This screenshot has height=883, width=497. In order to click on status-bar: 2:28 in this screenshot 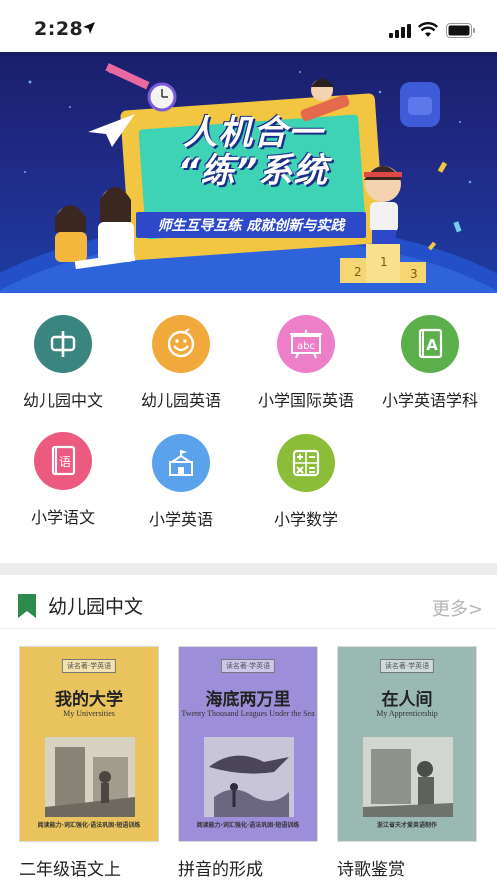, I will do `click(248, 26)`.